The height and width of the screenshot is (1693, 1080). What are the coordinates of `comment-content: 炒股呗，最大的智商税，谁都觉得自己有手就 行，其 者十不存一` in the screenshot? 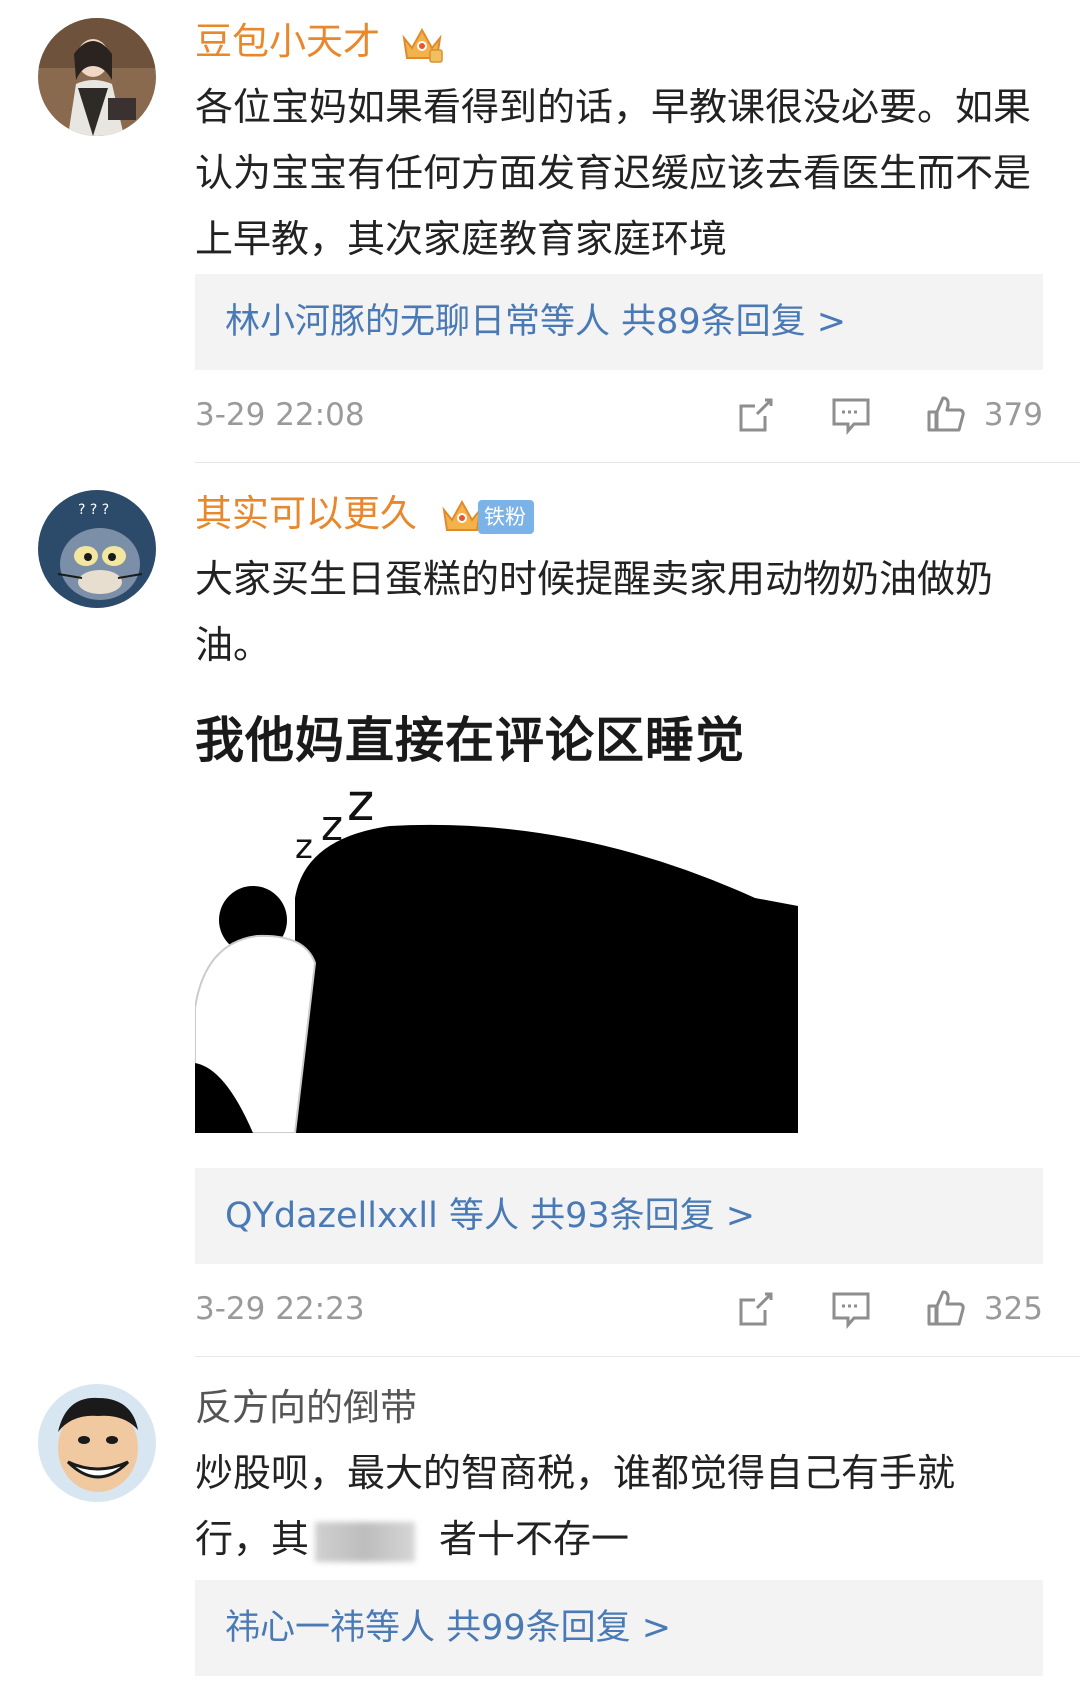 It's located at (625, 1506).